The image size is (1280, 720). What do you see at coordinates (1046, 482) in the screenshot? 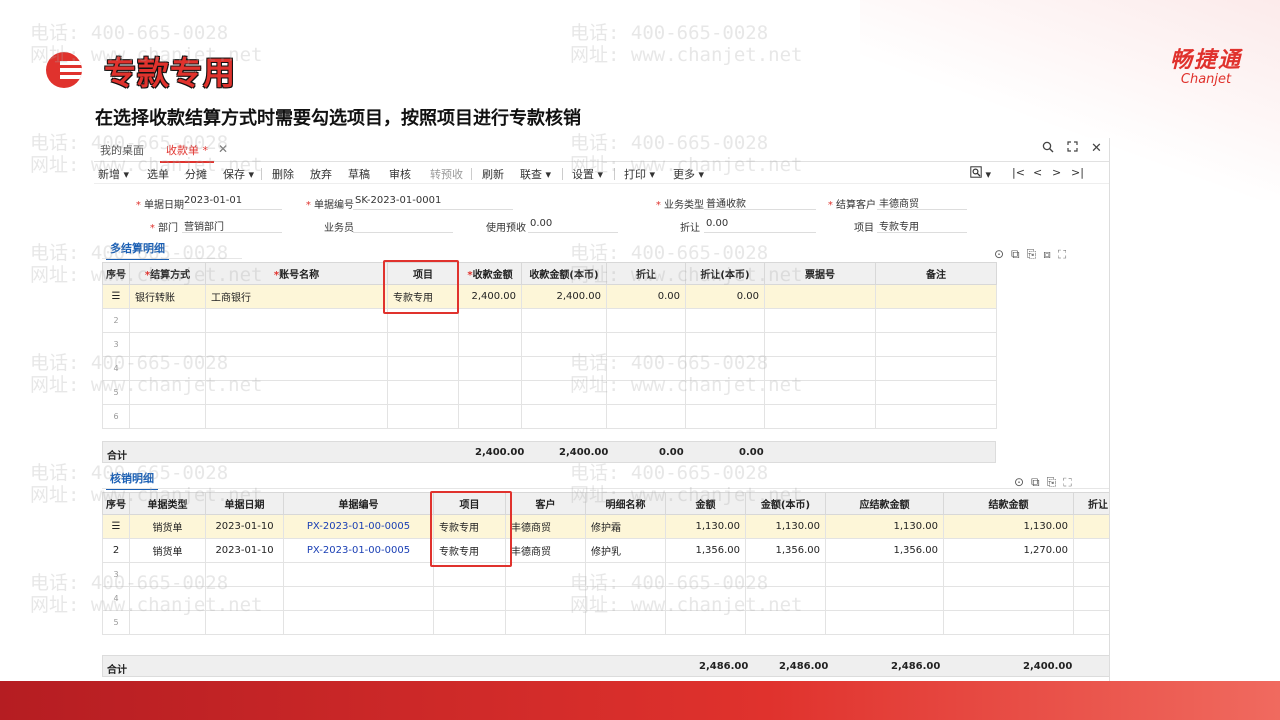
I see `grid-tool-icons: ⊙⧉⎘⛶` at bounding box center [1046, 482].